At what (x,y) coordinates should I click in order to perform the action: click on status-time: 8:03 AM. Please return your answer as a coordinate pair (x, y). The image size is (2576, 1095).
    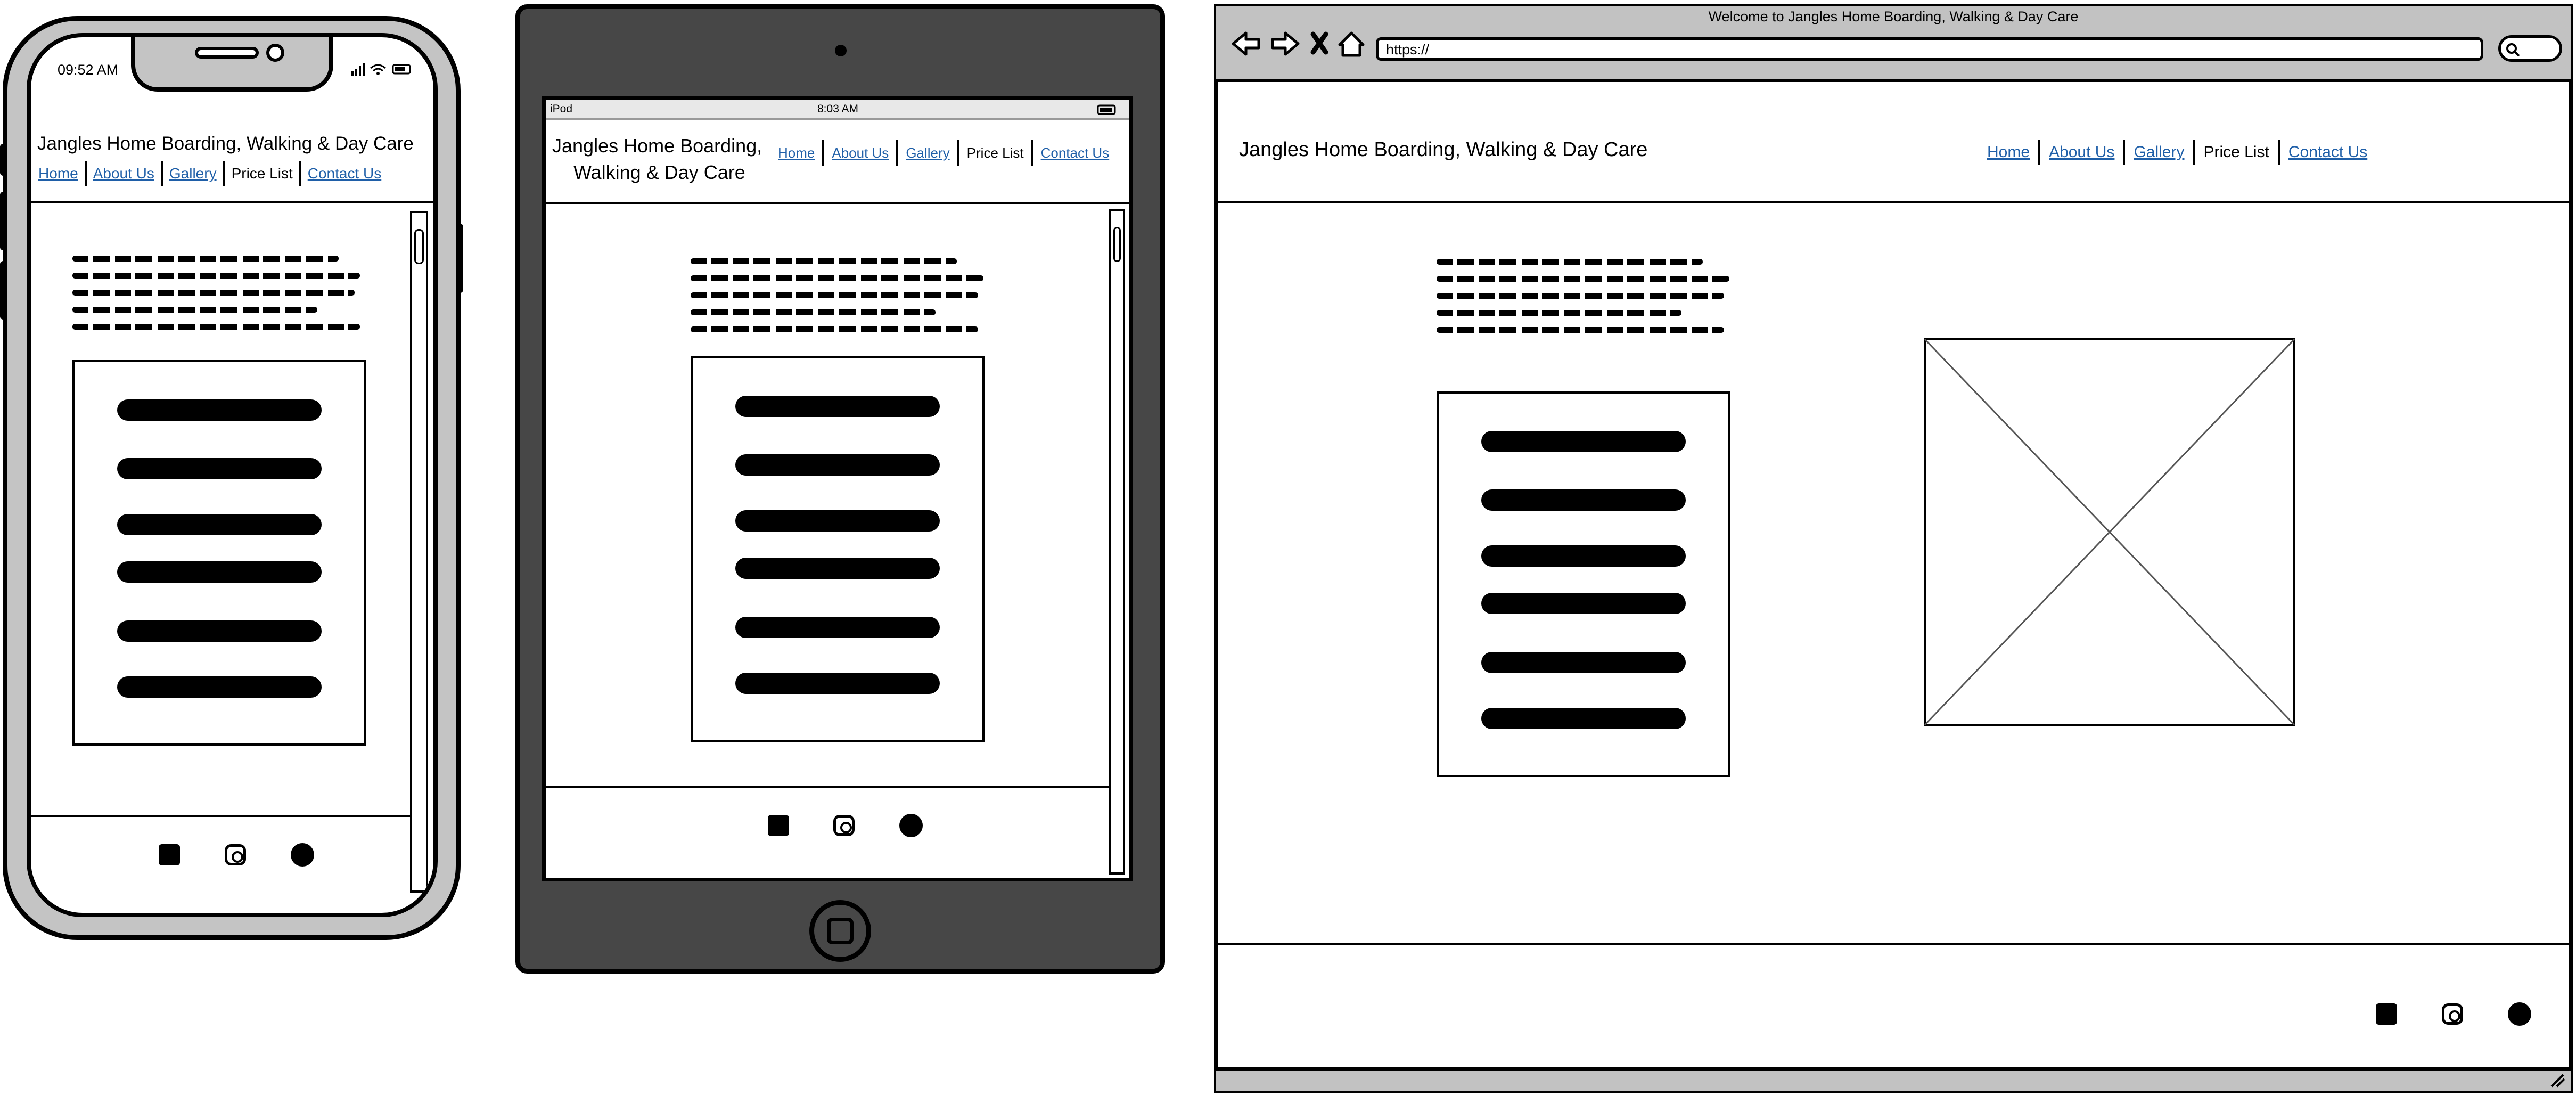
    Looking at the image, I should click on (838, 109).